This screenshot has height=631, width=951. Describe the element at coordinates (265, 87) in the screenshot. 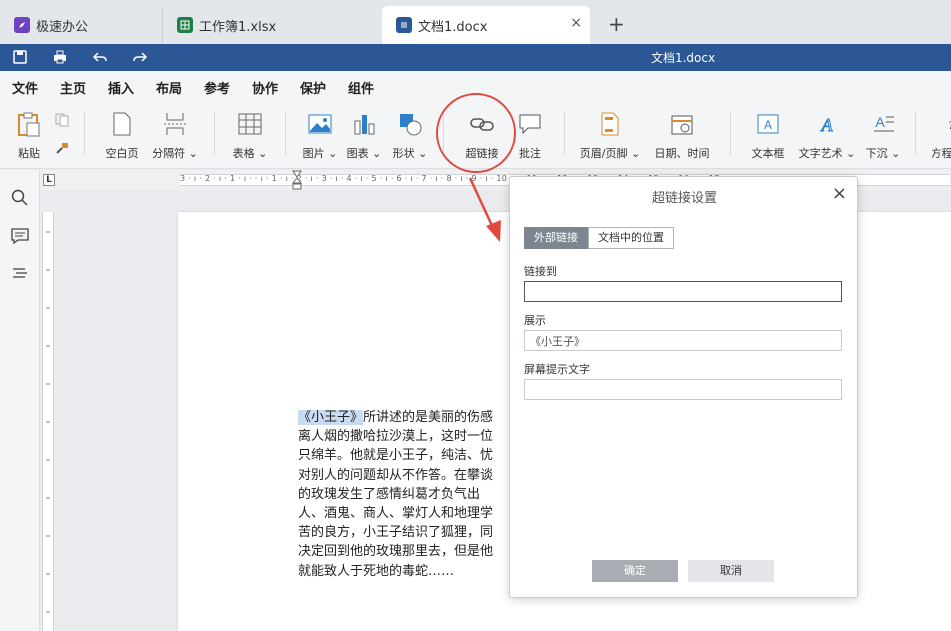

I see `menu-collaborate: 协作` at that location.